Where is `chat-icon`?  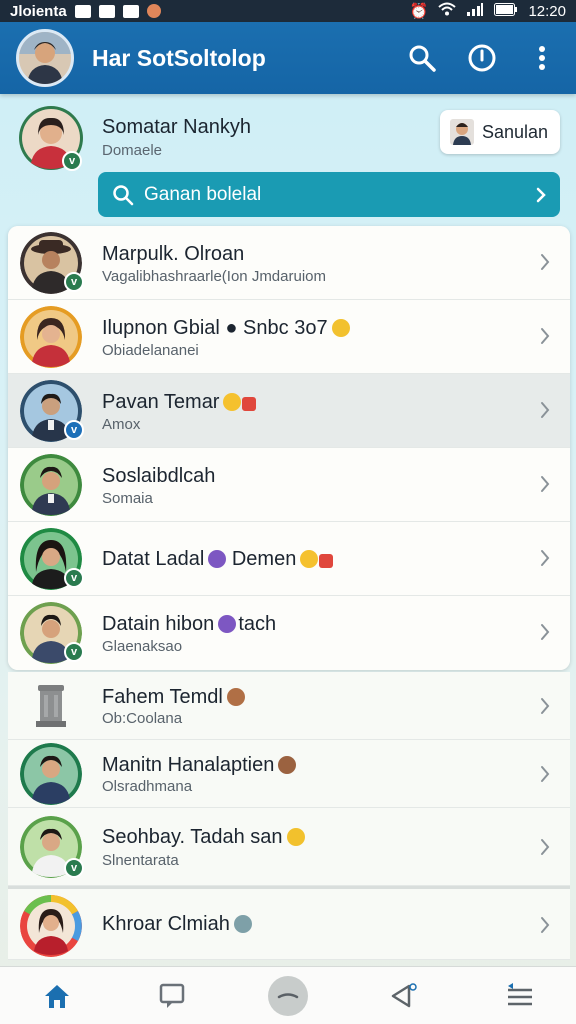
chat-icon is located at coordinates (171, 995).